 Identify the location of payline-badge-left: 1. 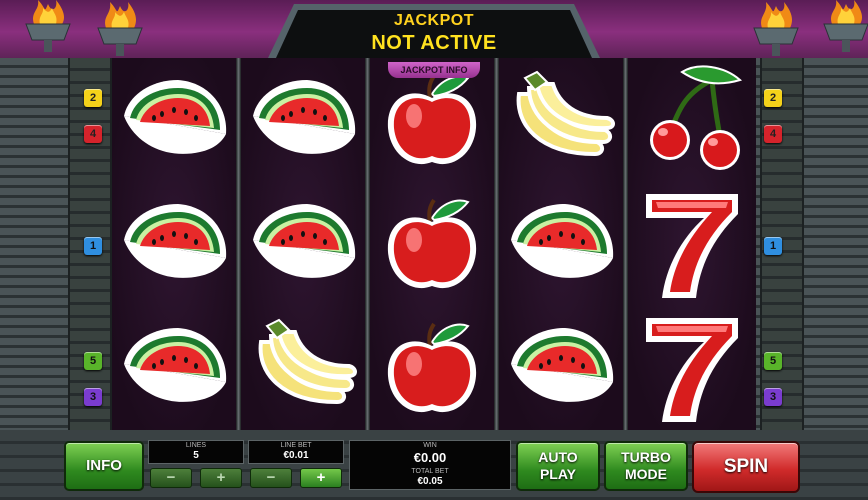
(93, 246).